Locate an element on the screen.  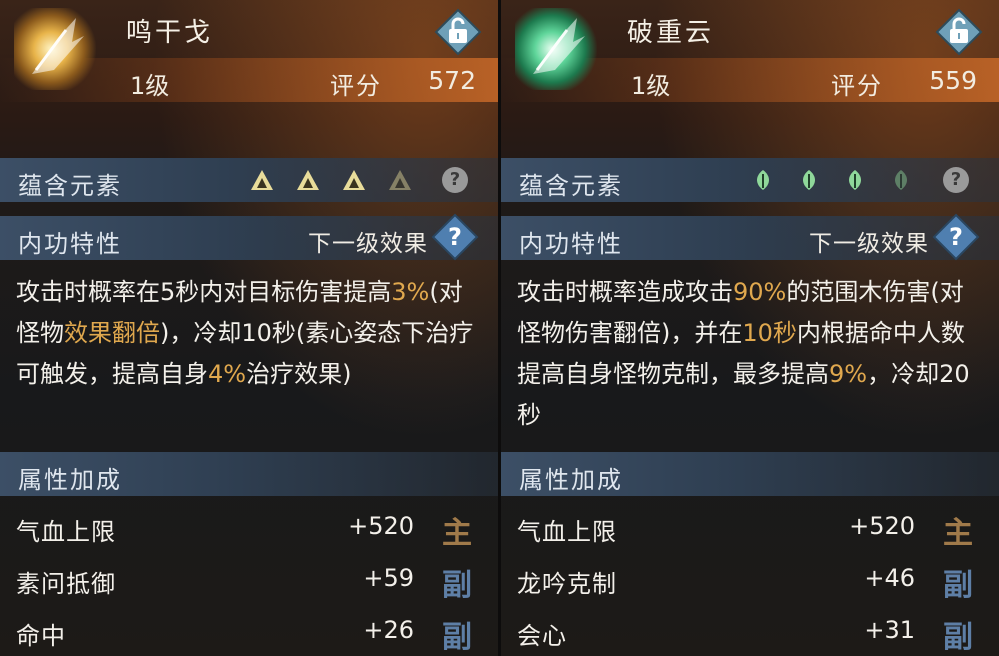
score-value: 559 is located at coordinates (953, 80).